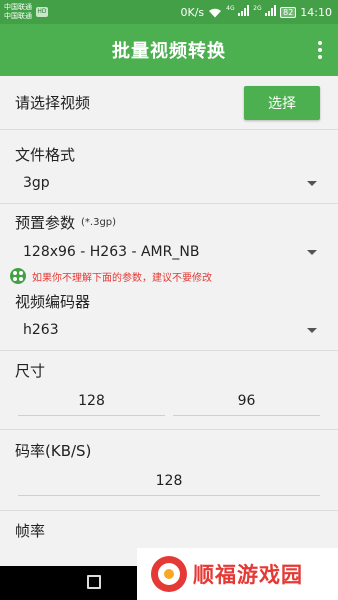 The image size is (338, 600). What do you see at coordinates (94, 582) in the screenshot?
I see `recent-apps-icon` at bounding box center [94, 582].